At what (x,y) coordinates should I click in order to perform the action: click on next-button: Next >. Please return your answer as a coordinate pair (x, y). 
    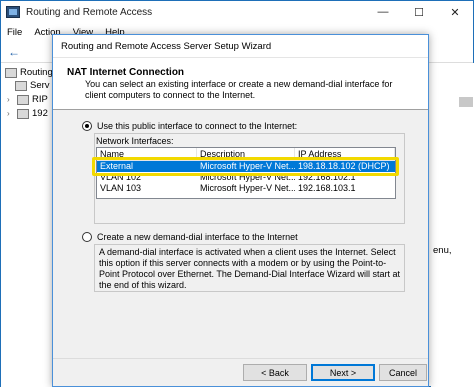
    Looking at the image, I should click on (343, 372).